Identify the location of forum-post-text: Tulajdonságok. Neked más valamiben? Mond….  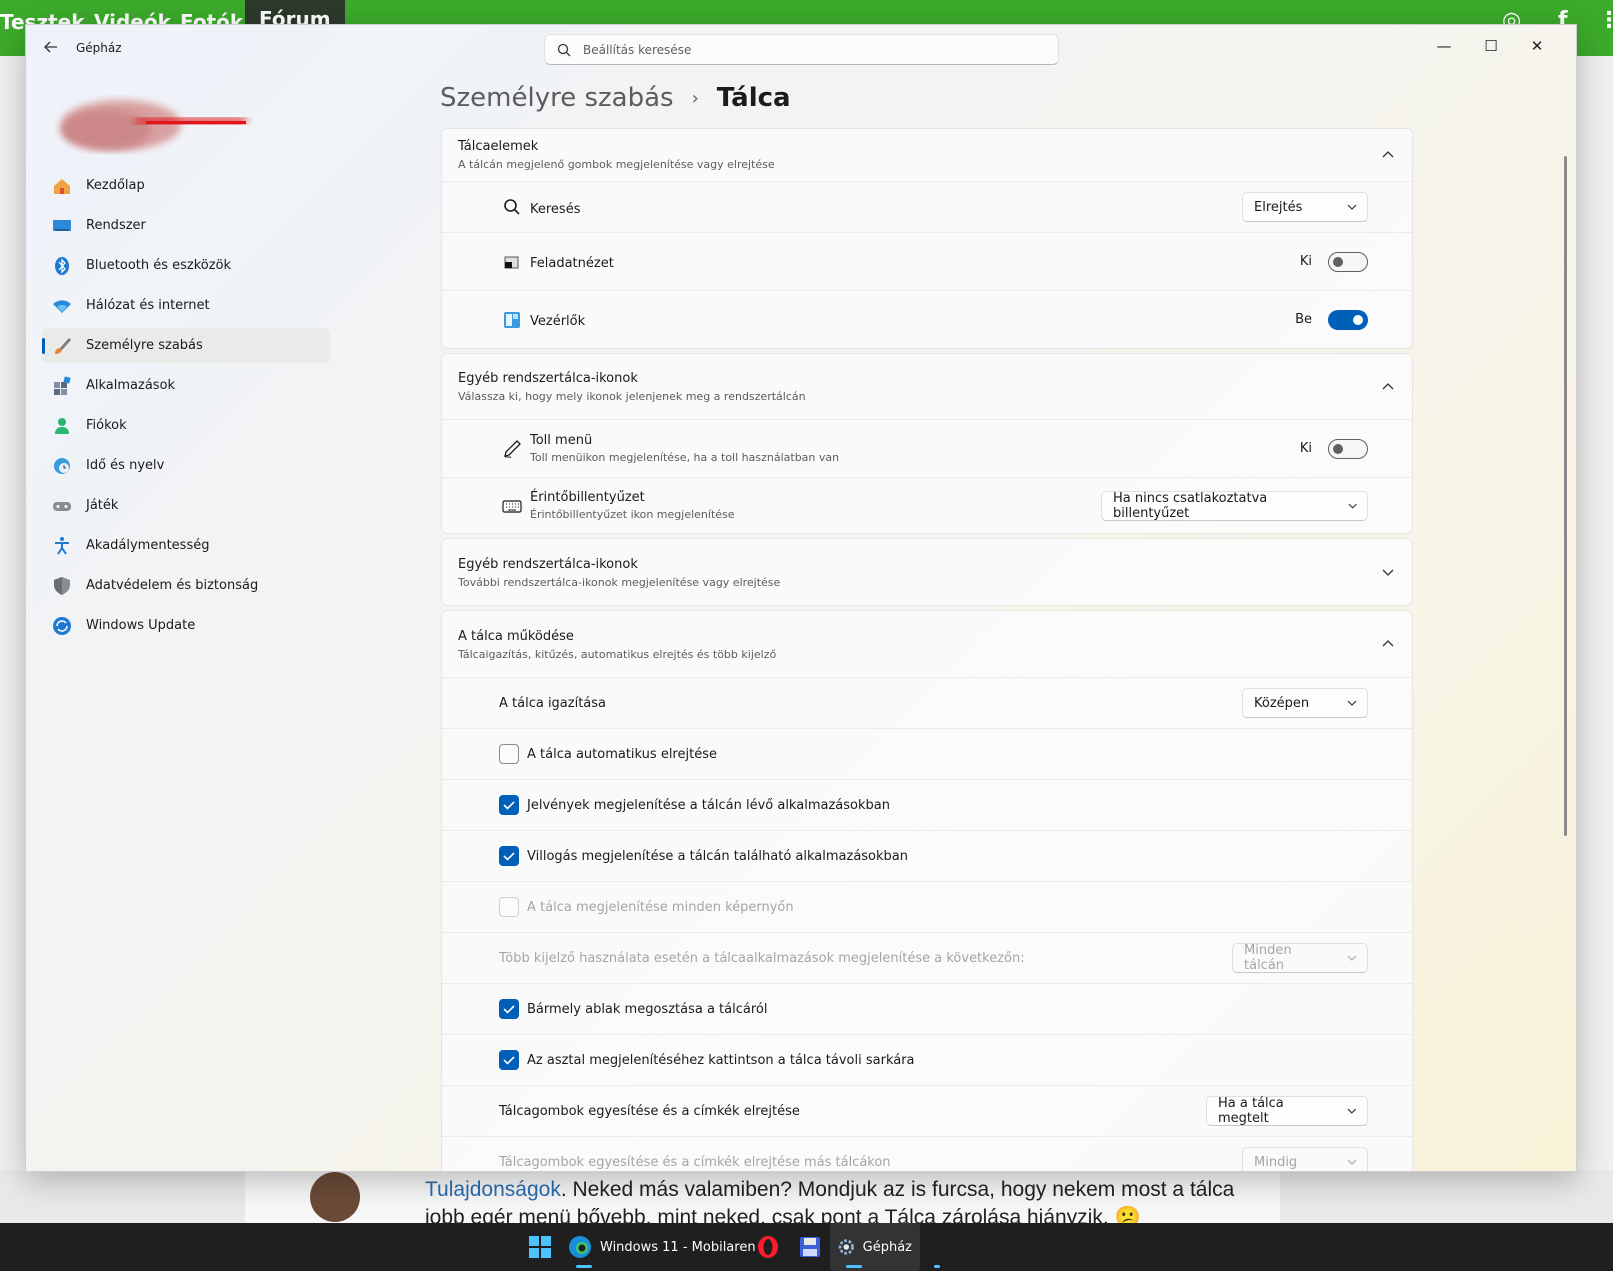
(845, 1199).